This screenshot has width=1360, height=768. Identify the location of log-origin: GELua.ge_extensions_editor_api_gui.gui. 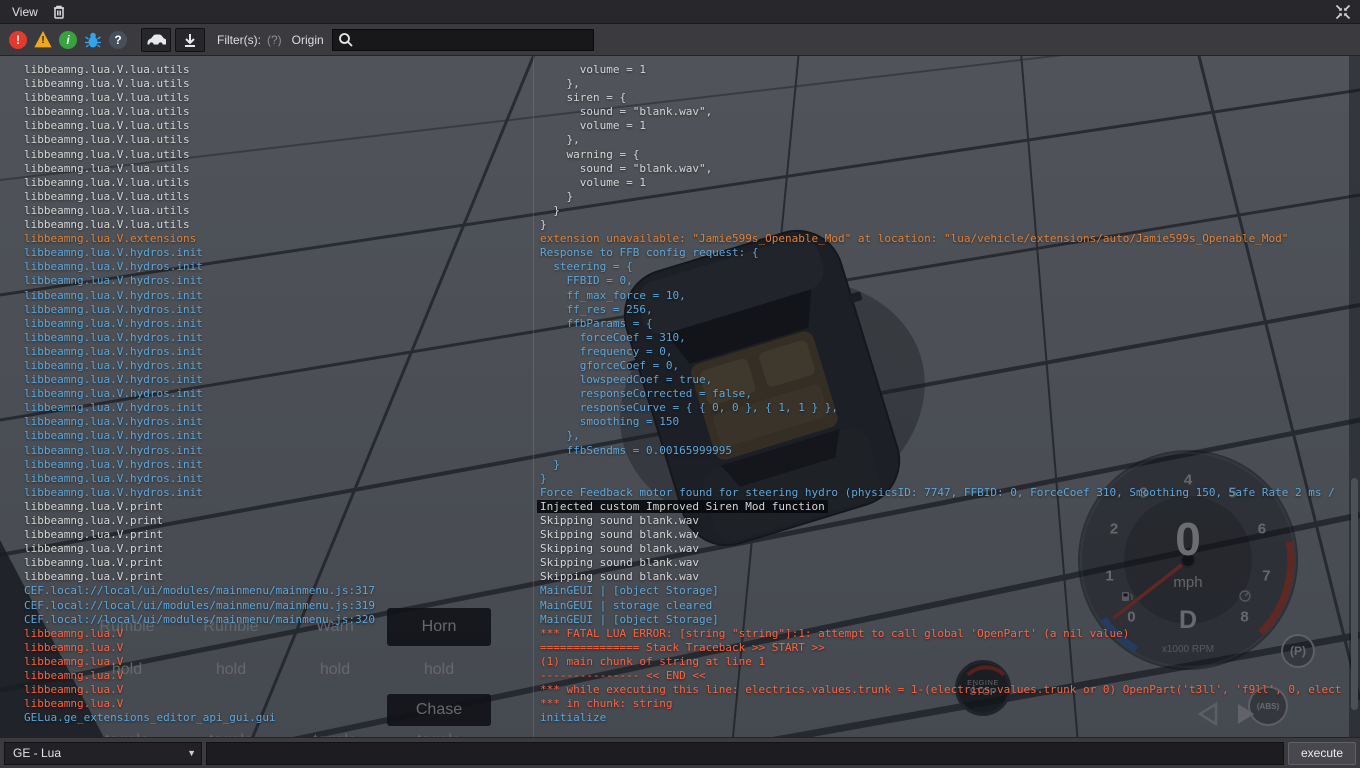
(150, 718).